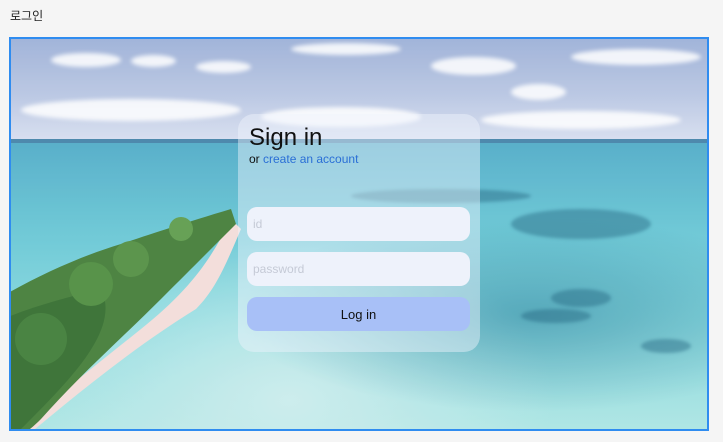 The width and height of the screenshot is (723, 442). Describe the element at coordinates (358, 314) in the screenshot. I see `login-button: Log in` at that location.